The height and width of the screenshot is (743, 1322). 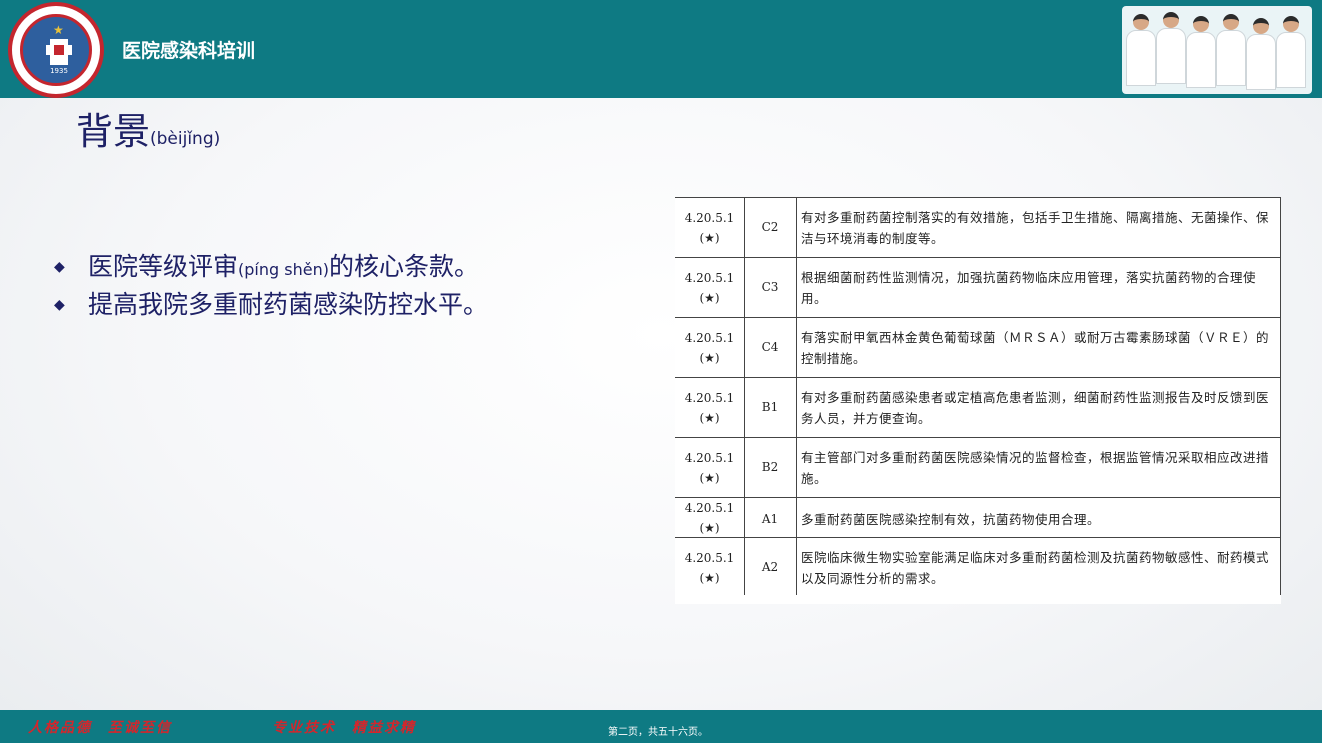 What do you see at coordinates (270, 305) in the screenshot?
I see `list-item: ◆ 提高我院多重耐药菌感染防控水平。` at bounding box center [270, 305].